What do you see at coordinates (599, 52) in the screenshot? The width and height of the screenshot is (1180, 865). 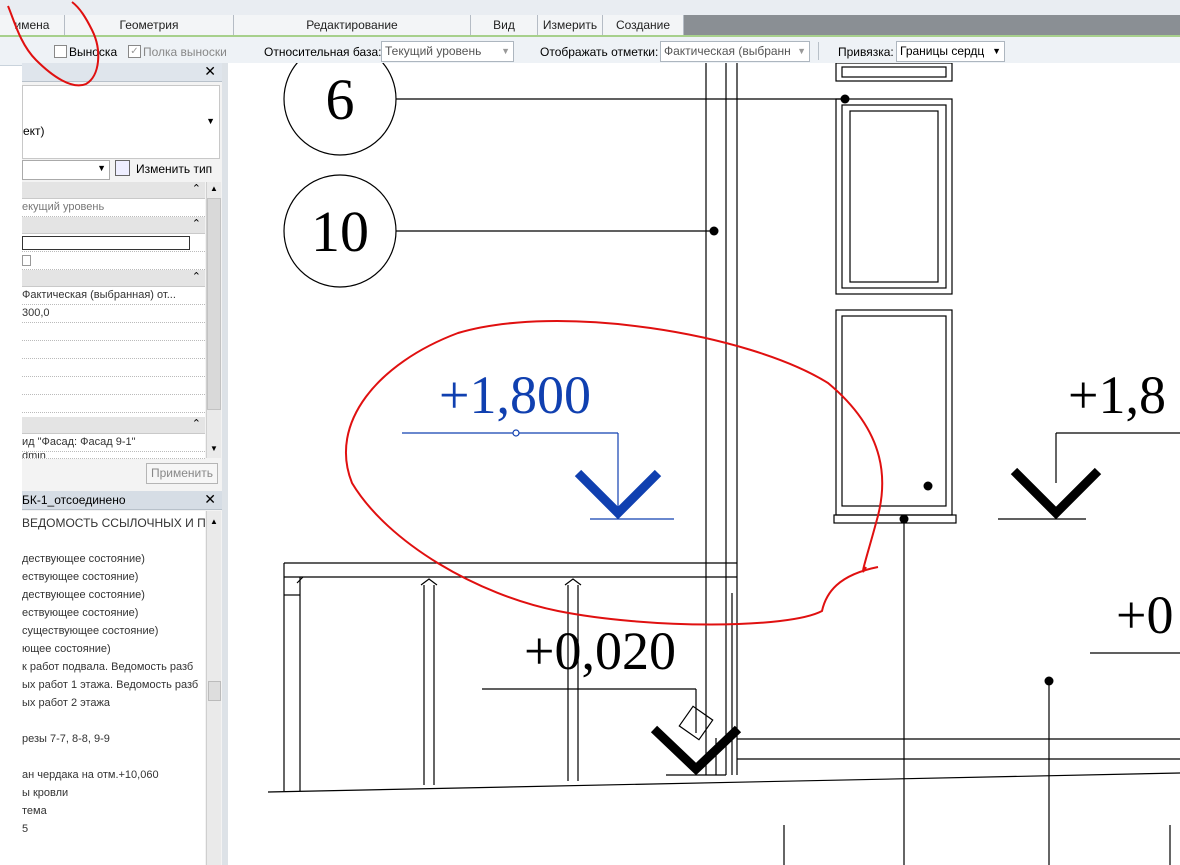 I see `display-elevations-label: Отображать отметки:` at bounding box center [599, 52].